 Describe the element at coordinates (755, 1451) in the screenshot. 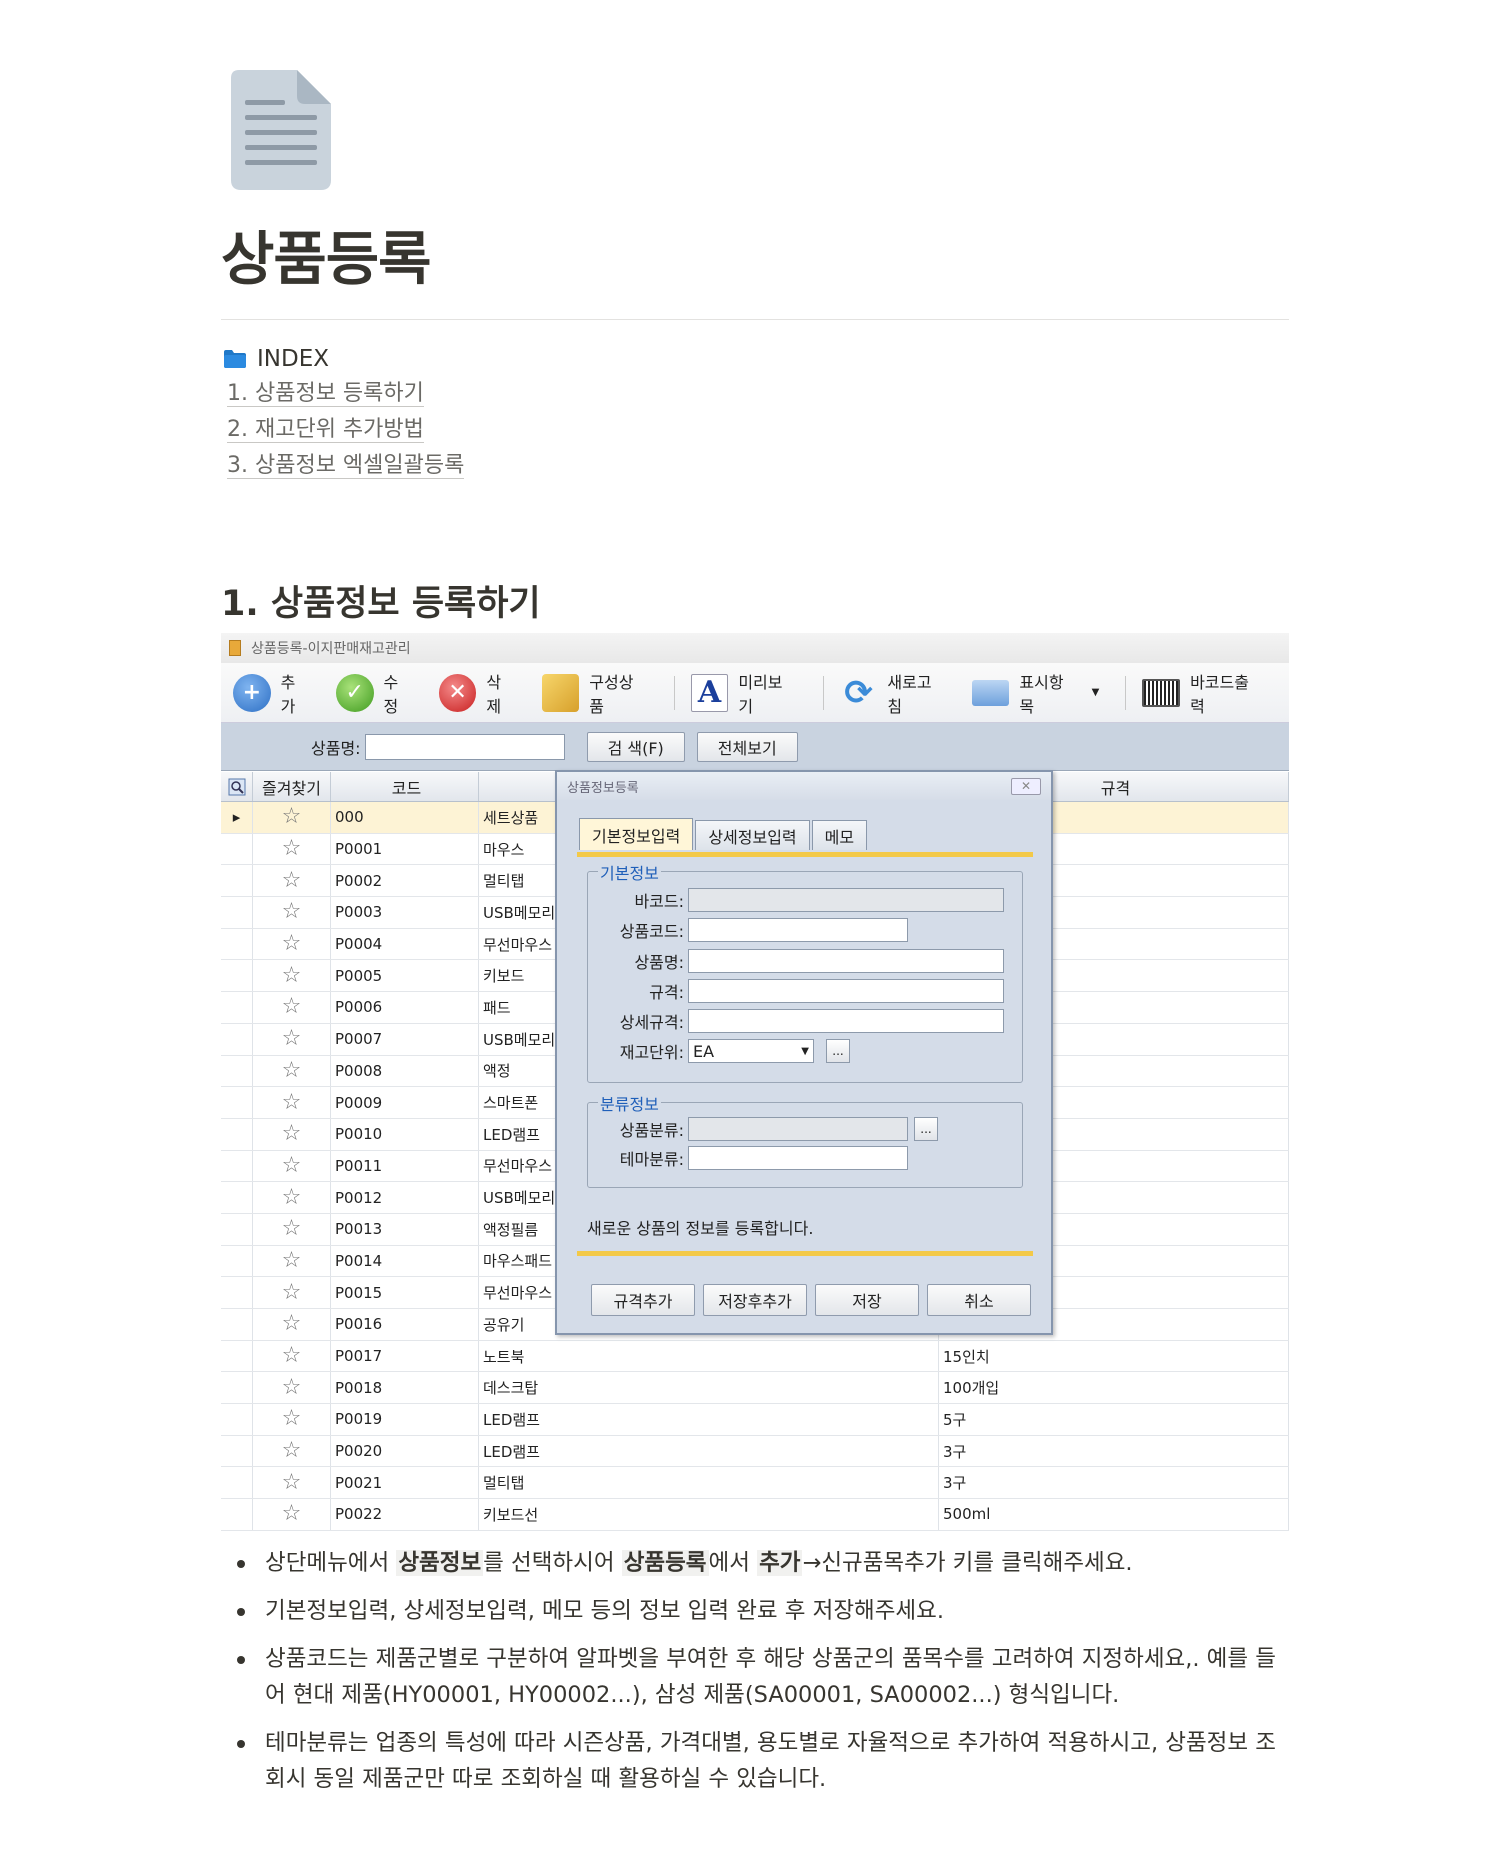

I see `table-row: ☆ P0020 LED램프 3구` at that location.